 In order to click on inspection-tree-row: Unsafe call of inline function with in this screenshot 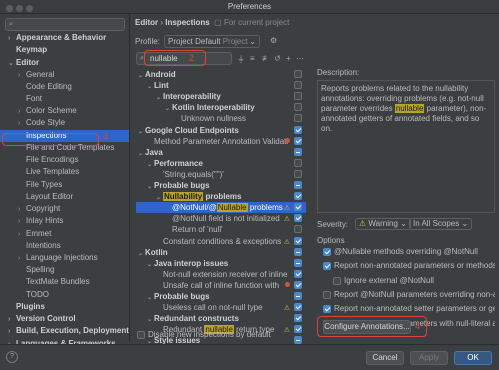, I will do `click(221, 285)`.